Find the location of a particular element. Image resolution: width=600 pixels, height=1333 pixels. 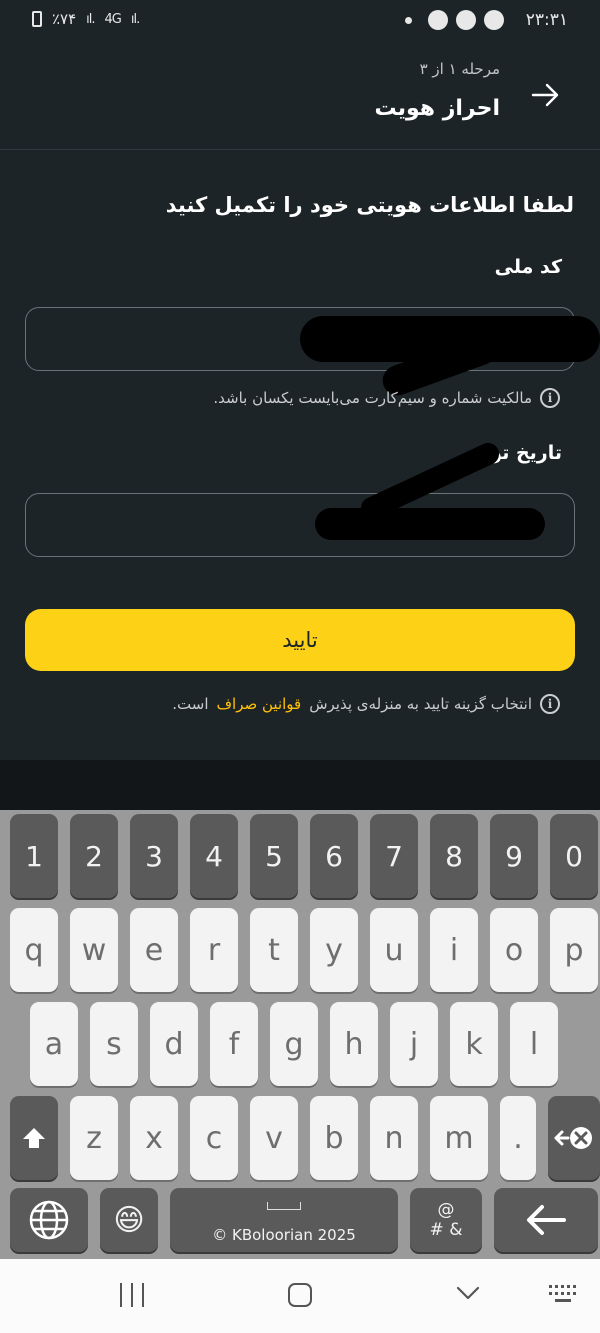

key-c: c is located at coordinates (214, 1138).